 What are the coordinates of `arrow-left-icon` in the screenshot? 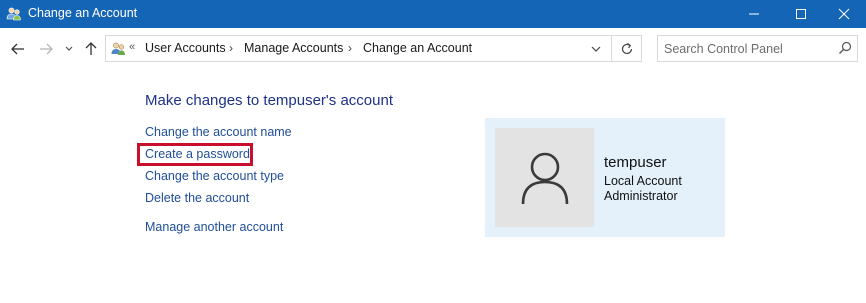 It's located at (17, 49).